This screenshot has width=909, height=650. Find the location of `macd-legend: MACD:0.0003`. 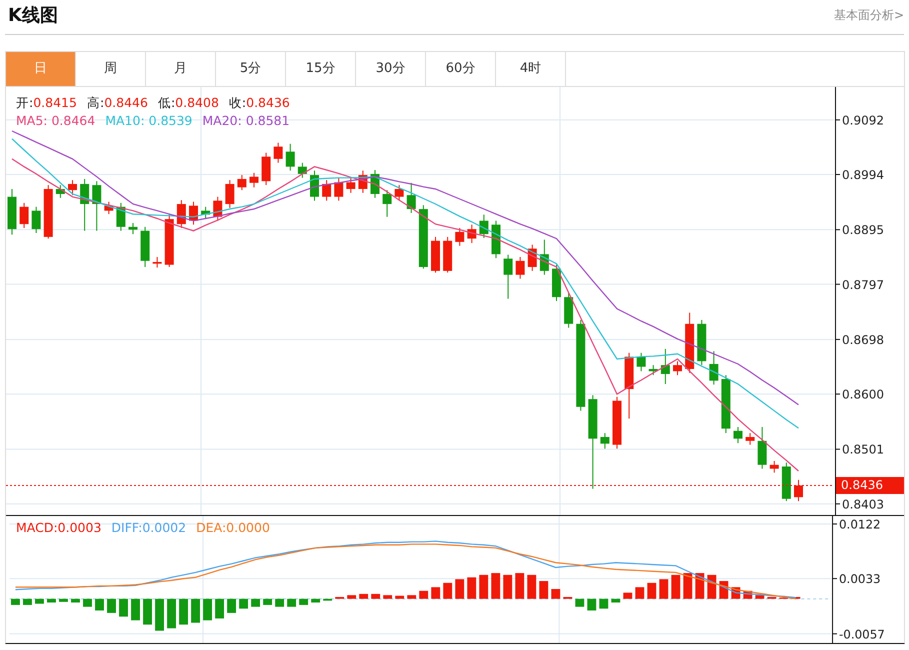

macd-legend: MACD:0.0003 is located at coordinates (59, 528).